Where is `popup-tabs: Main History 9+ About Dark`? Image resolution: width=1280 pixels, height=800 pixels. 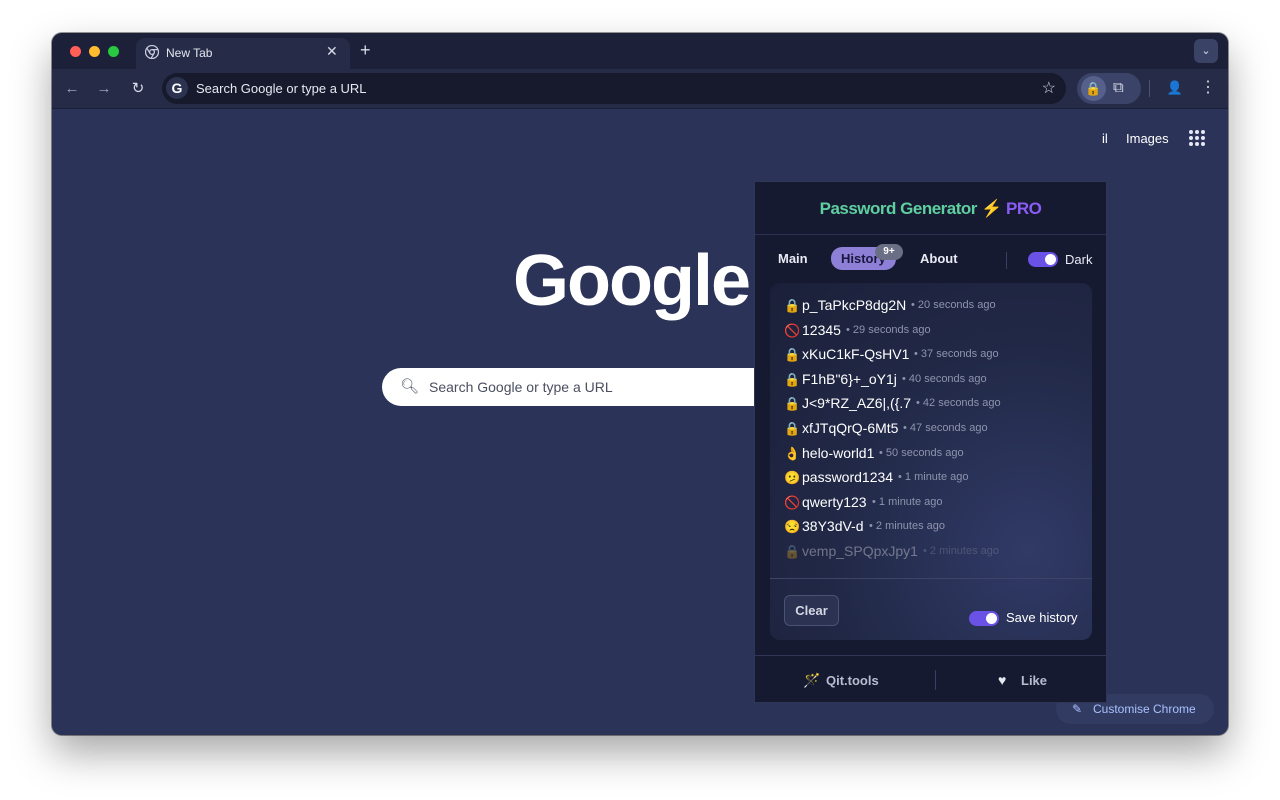 popup-tabs: Main History 9+ About Dark is located at coordinates (930, 259).